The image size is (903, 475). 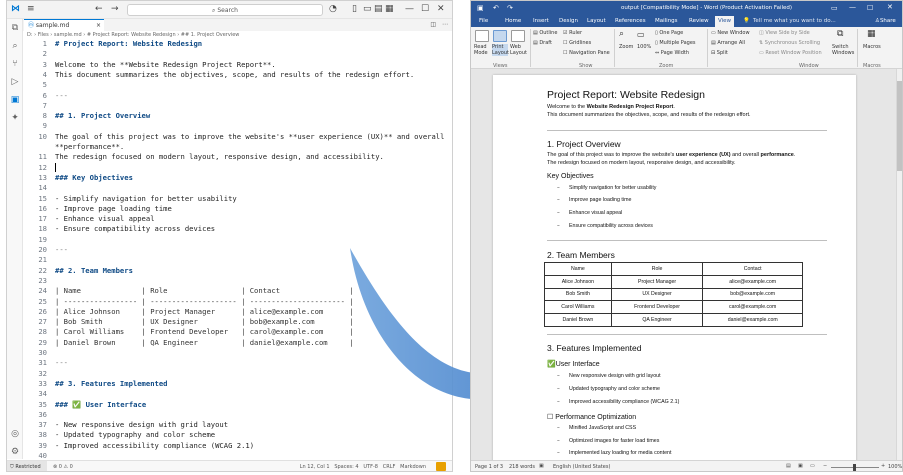 What do you see at coordinates (586, 53) in the screenshot?
I see `navigation-pane-checkbox: ☐ Navigation Pane` at bounding box center [586, 53].